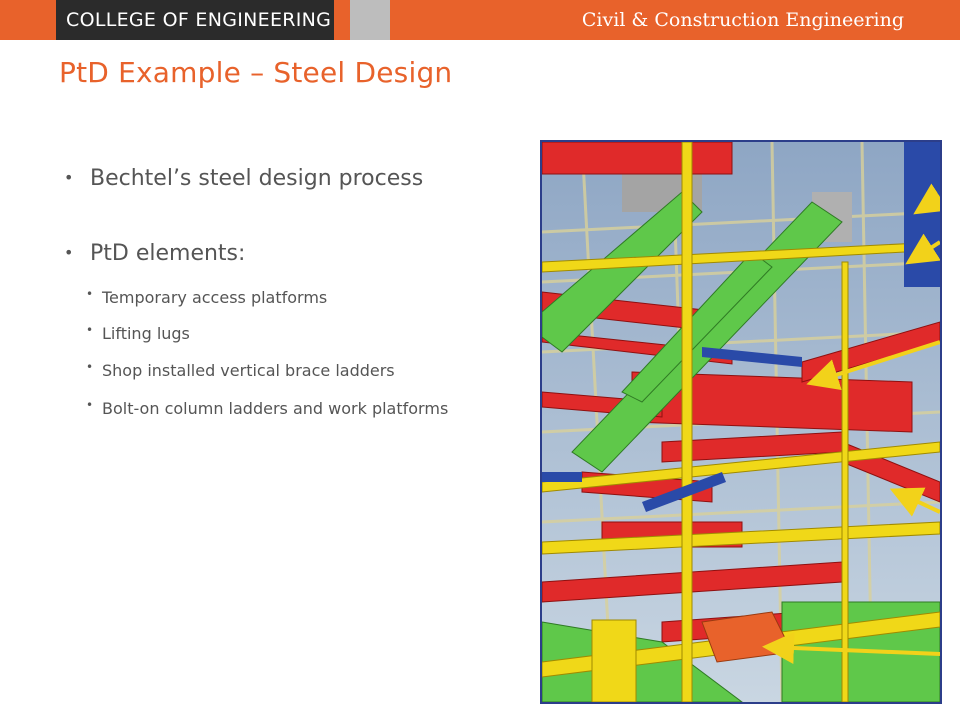 The image size is (960, 720). Describe the element at coordinates (199, 20) in the screenshot. I see `college-name: COLLEGE OF ENGINEERING` at that location.